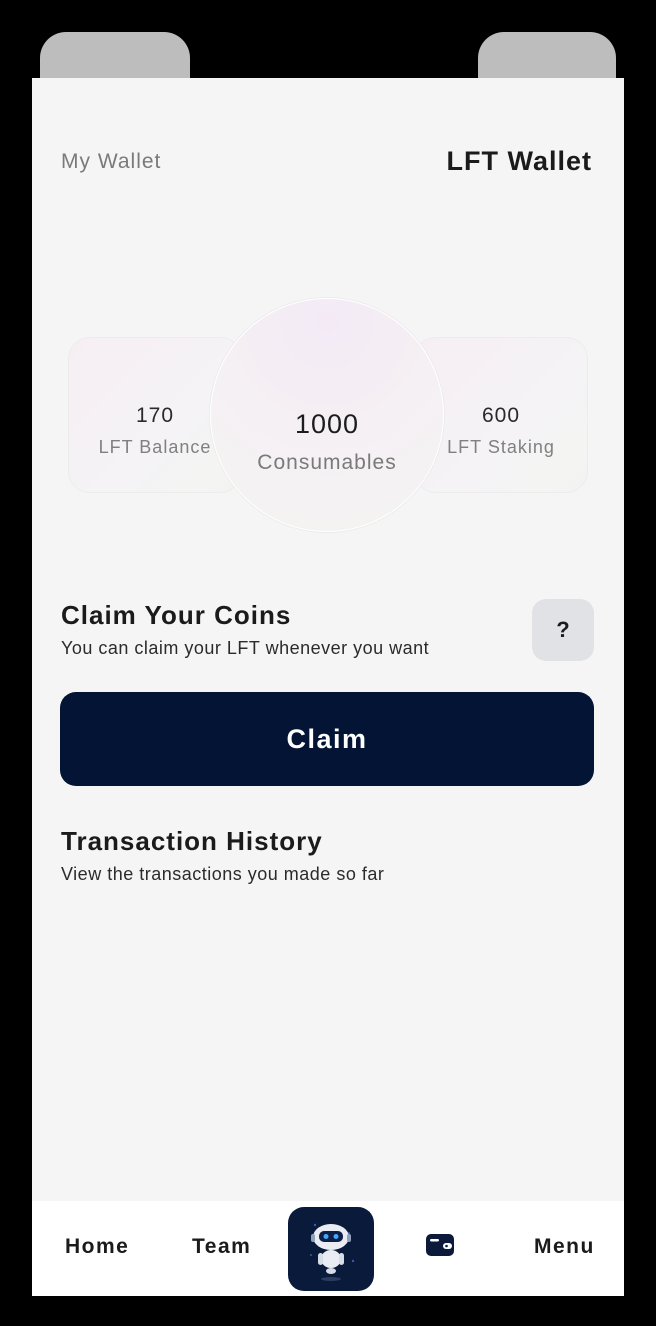  I want to click on nav-assistant-button, so click(331, 1249).